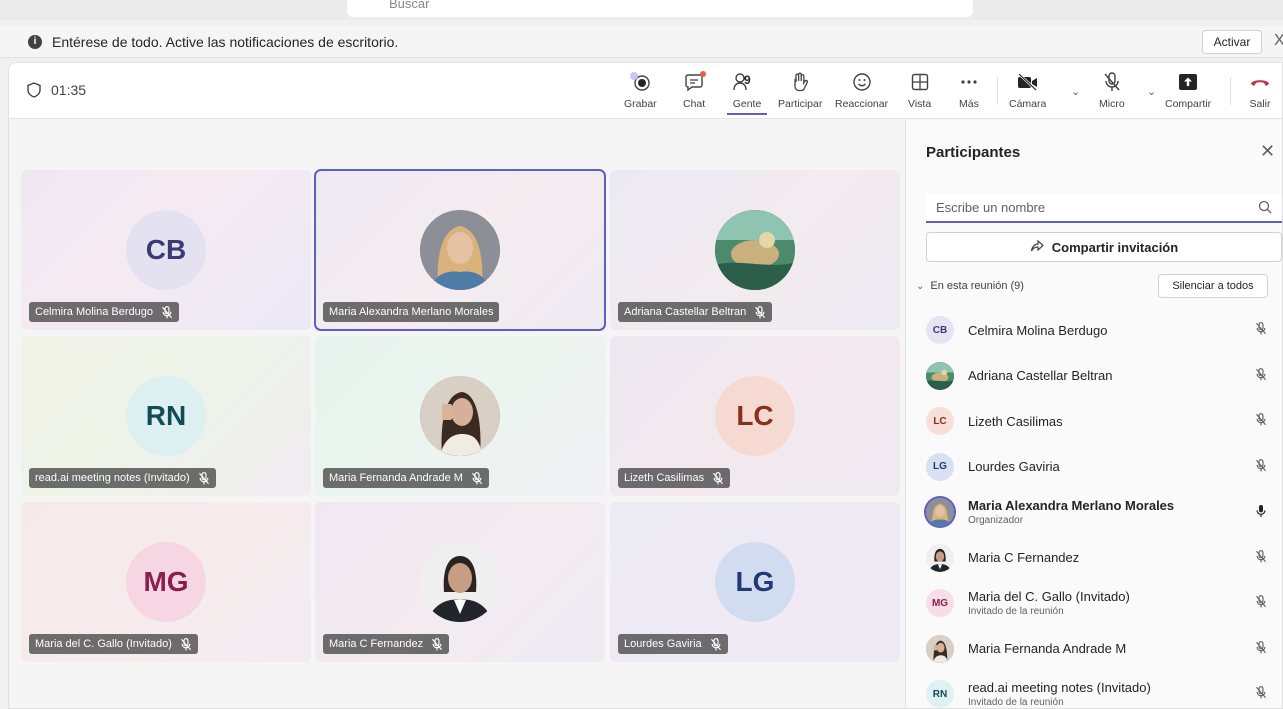  Describe the element at coordinates (747, 80) in the screenshot. I see `people-count: 9` at that location.